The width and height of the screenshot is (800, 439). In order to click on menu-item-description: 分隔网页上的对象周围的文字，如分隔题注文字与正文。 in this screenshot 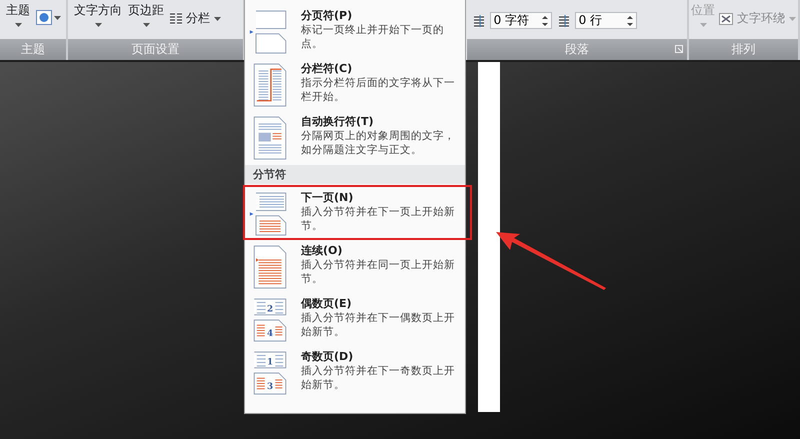, I will do `click(378, 143)`.